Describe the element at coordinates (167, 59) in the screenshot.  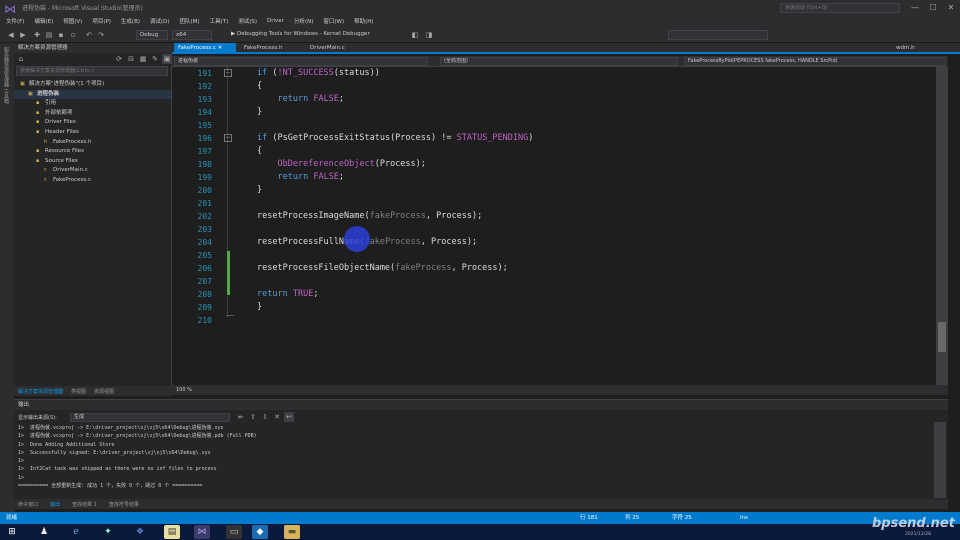
I see `preview-icon: ▣` at that location.